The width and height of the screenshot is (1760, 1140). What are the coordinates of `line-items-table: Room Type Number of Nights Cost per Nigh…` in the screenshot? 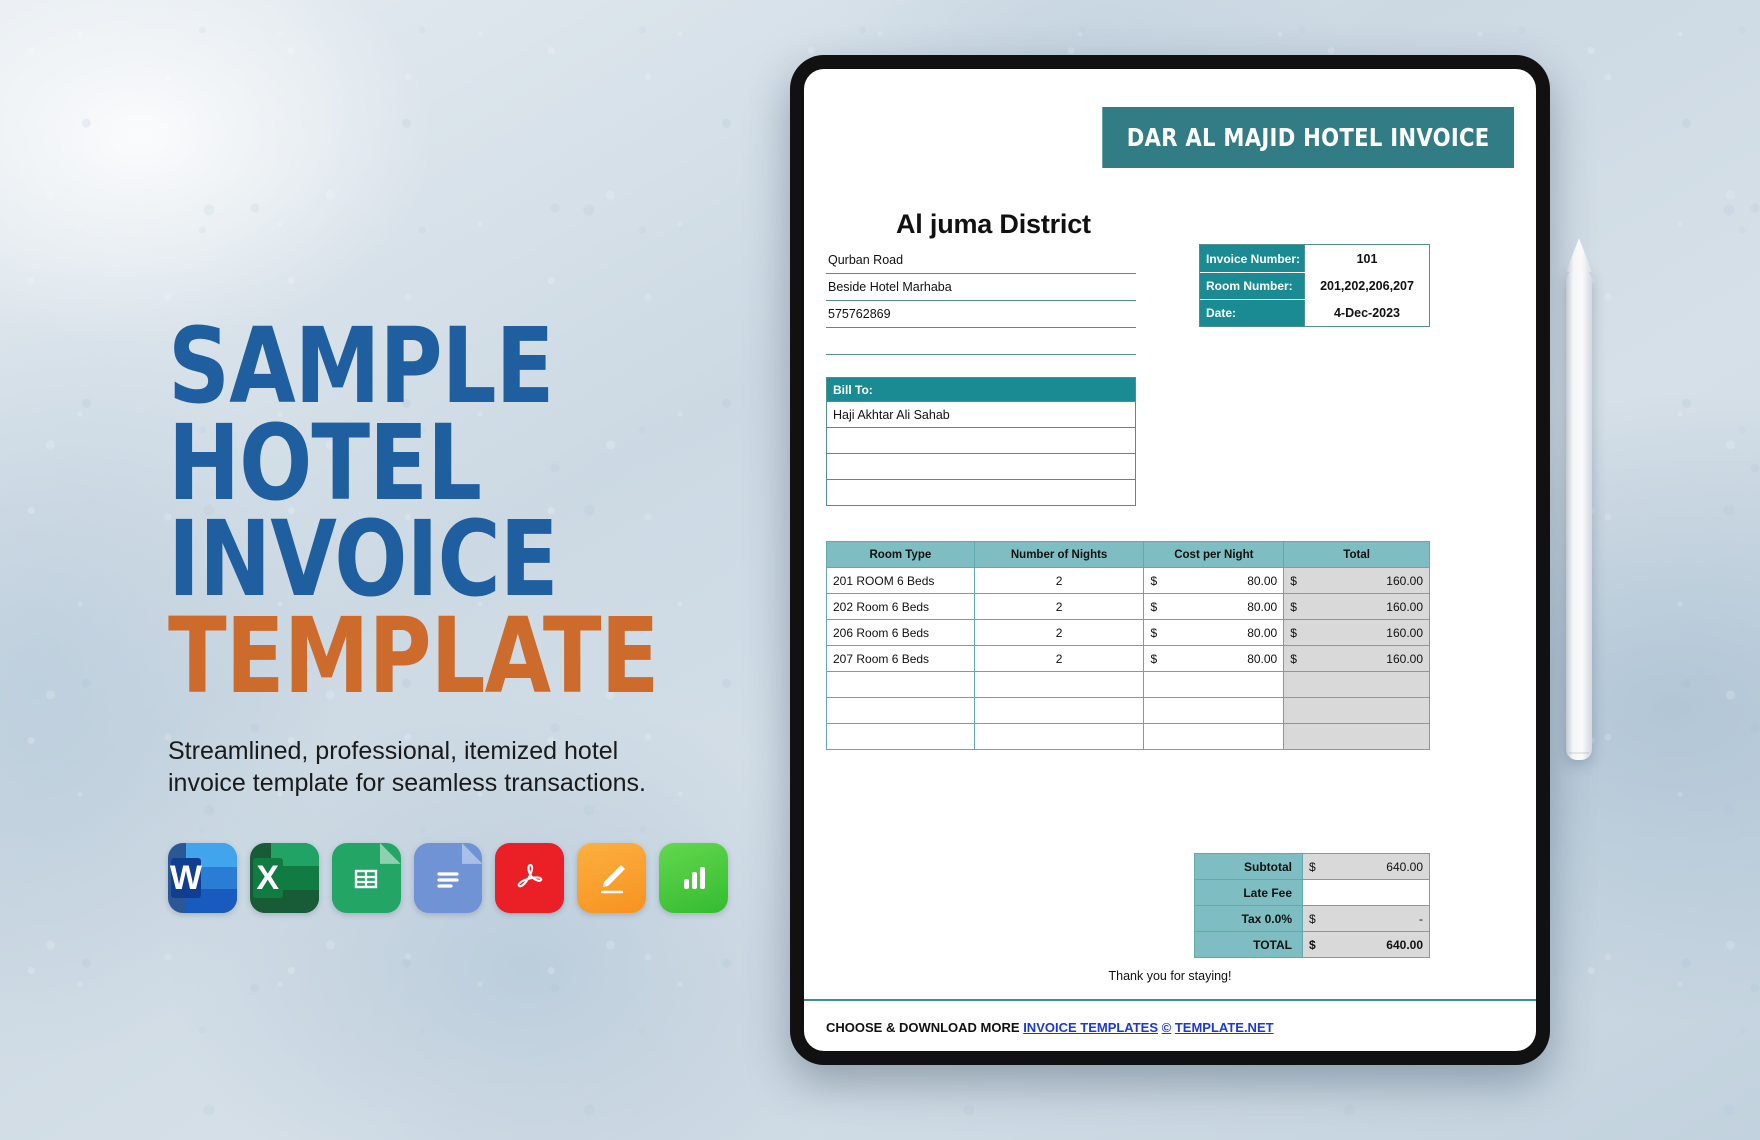 It's located at (1128, 645).